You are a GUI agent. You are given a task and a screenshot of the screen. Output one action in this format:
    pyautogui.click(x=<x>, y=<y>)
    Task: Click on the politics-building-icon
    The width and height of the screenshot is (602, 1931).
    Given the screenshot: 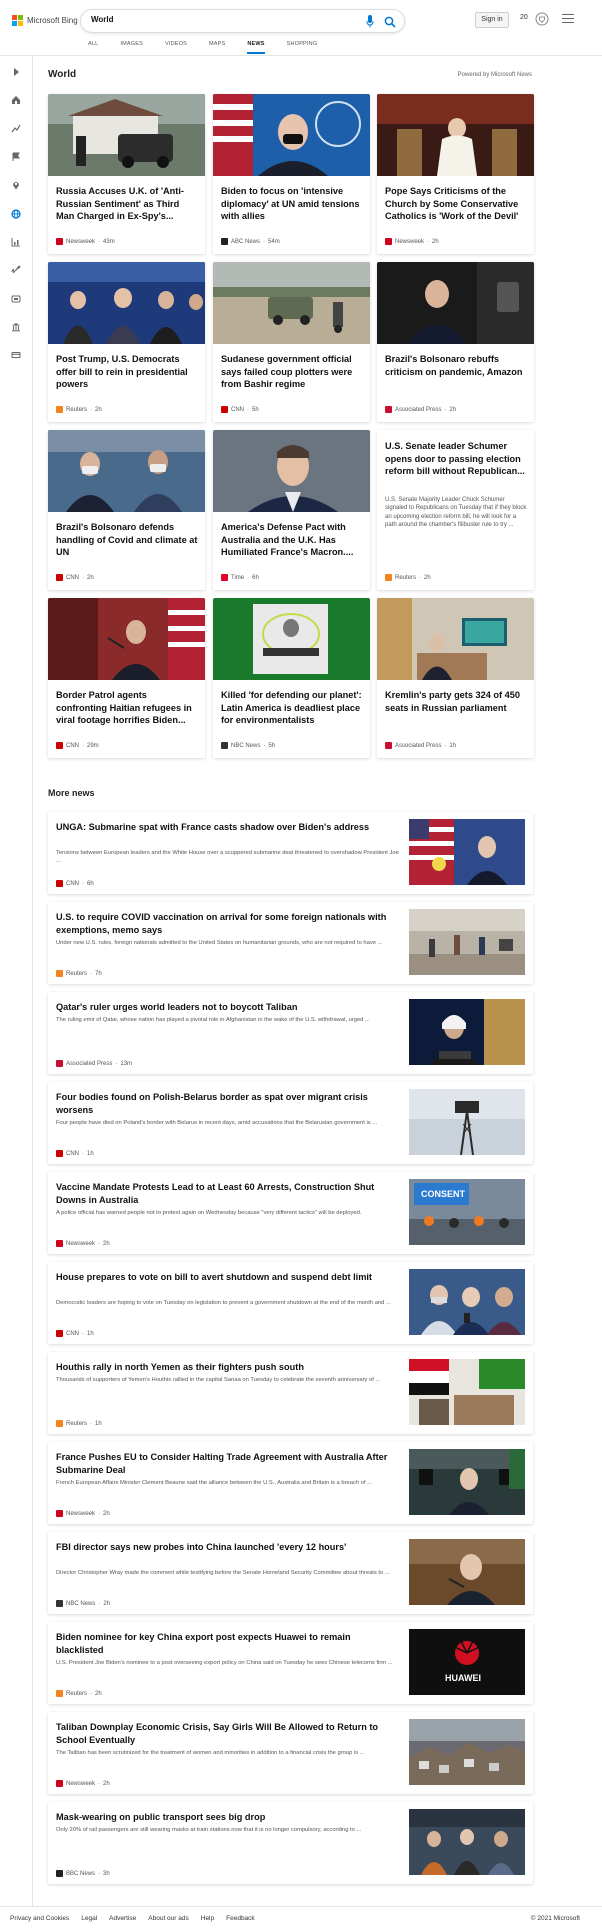 What is the action you would take?
    pyautogui.click(x=16, y=327)
    